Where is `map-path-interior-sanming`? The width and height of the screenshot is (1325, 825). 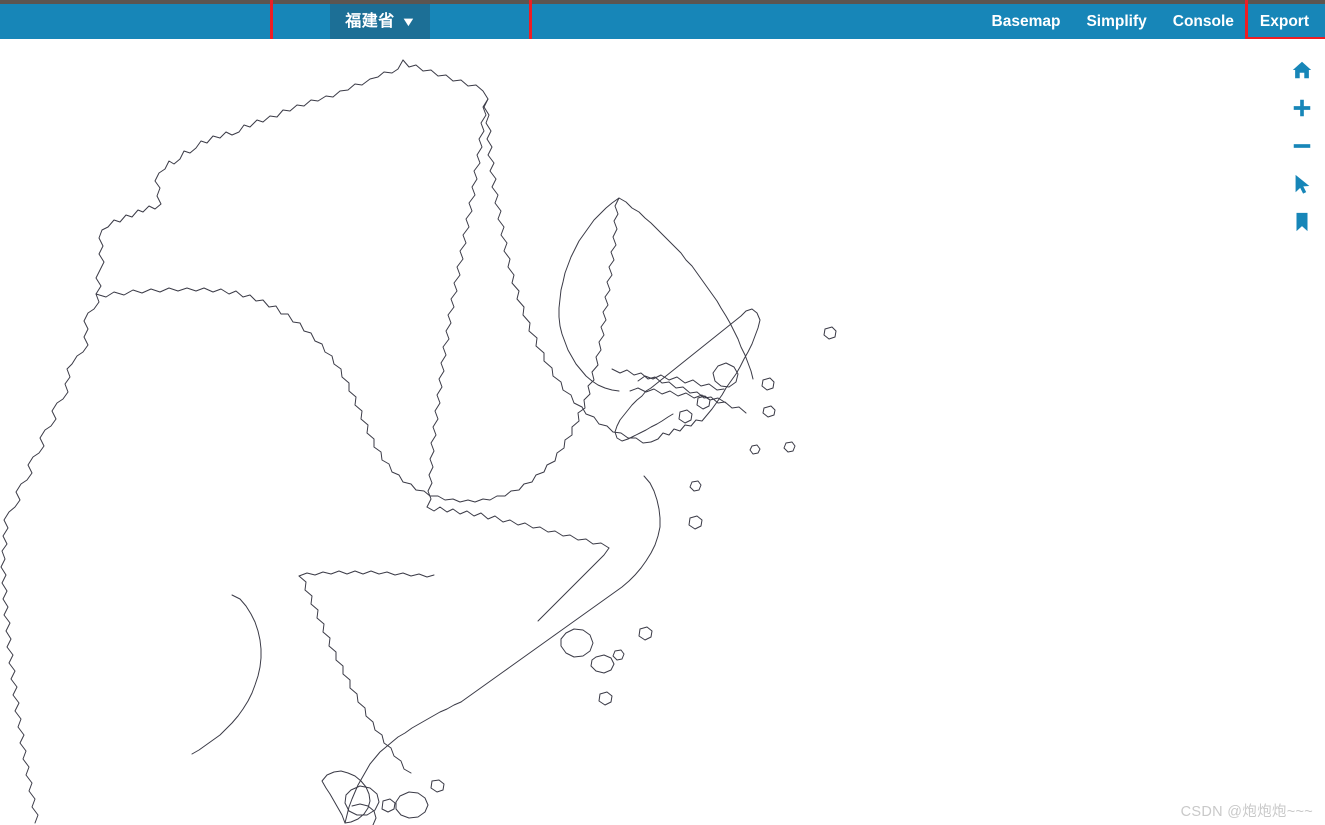
map-path-interior-sanming is located at coordinates (366, 574).